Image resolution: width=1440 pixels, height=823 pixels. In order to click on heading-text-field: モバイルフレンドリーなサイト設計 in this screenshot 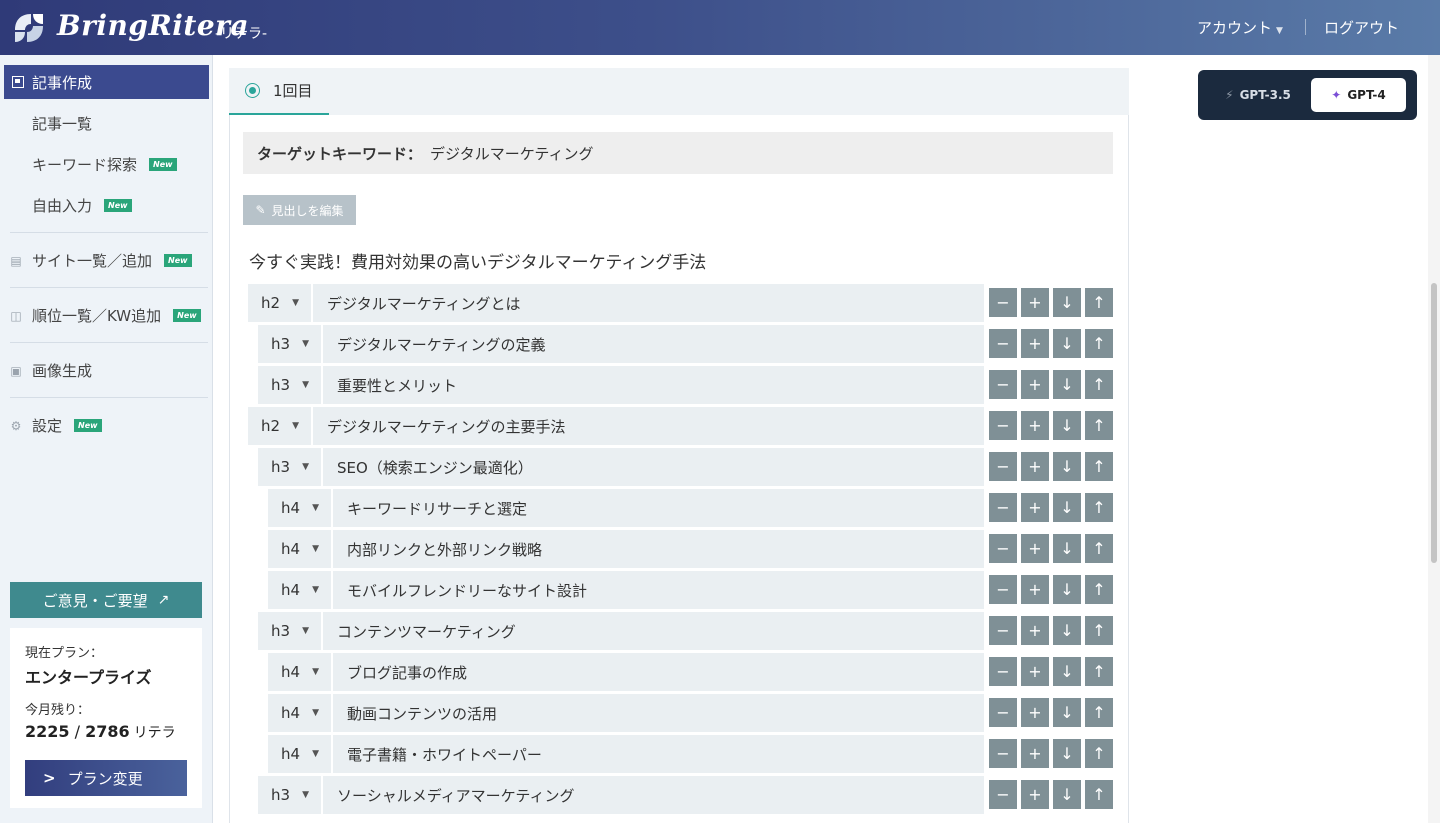, I will do `click(658, 590)`.